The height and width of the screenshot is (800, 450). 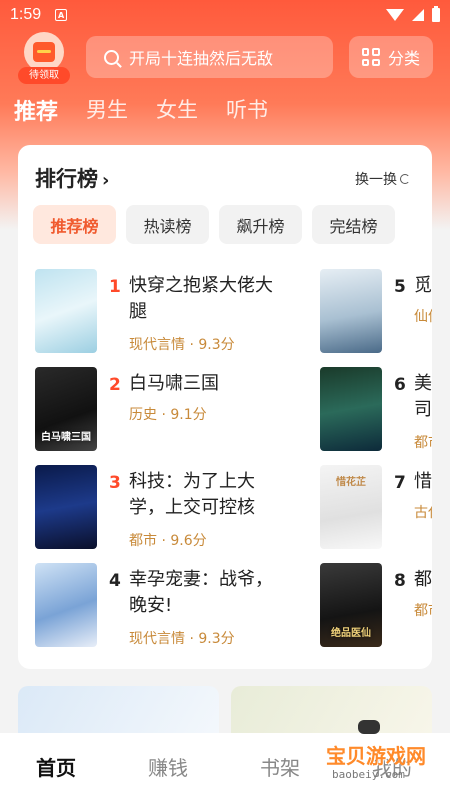 What do you see at coordinates (400, 581) in the screenshot?
I see `rank-number: 8` at bounding box center [400, 581].